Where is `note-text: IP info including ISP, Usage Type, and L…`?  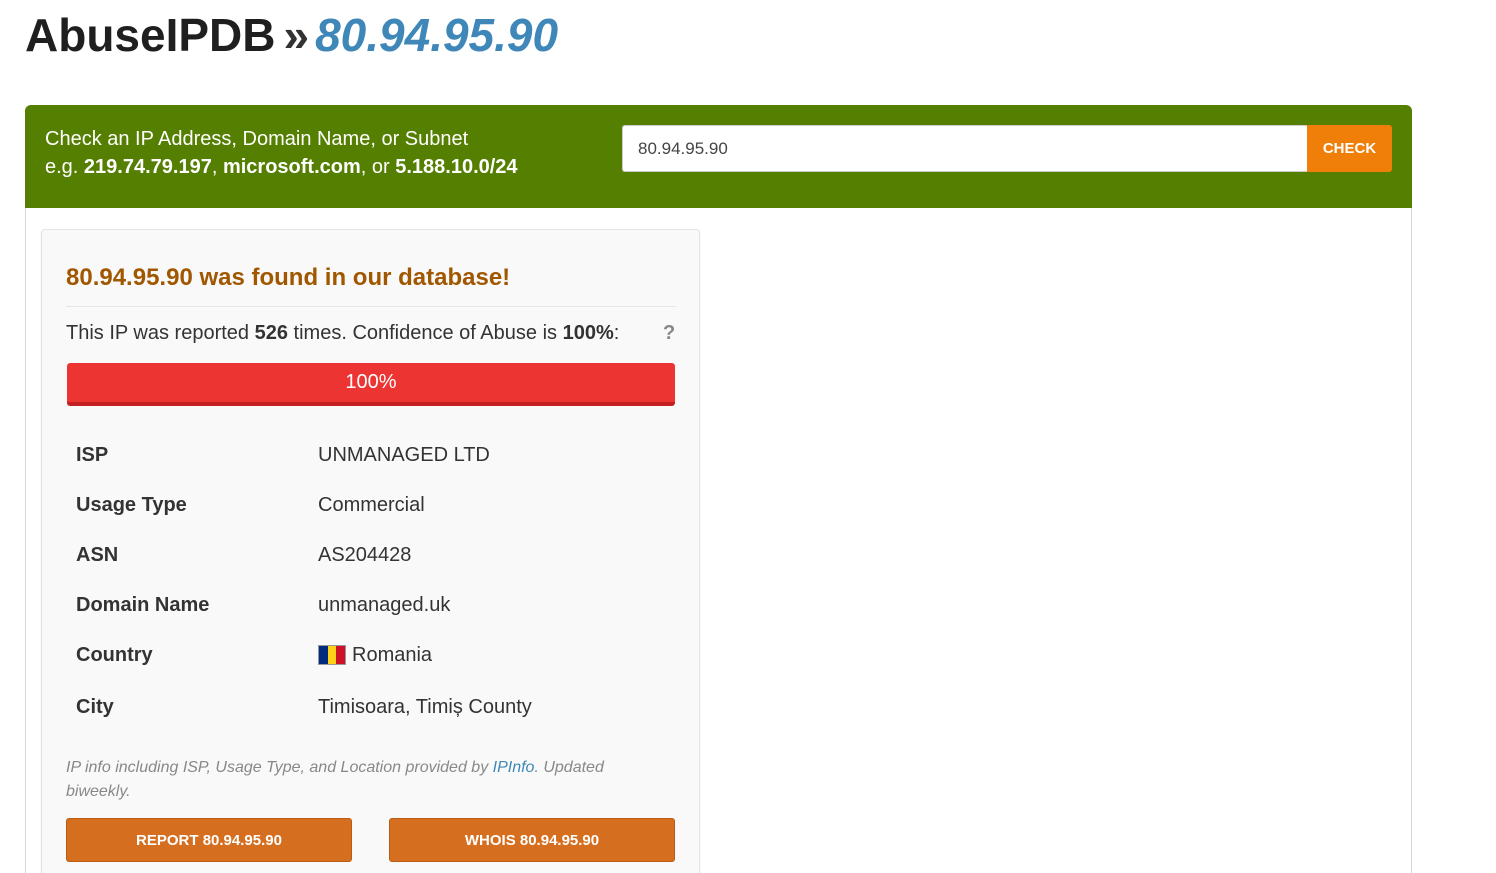 note-text: IP info including ISP, Usage Type, and L… is located at coordinates (279, 767).